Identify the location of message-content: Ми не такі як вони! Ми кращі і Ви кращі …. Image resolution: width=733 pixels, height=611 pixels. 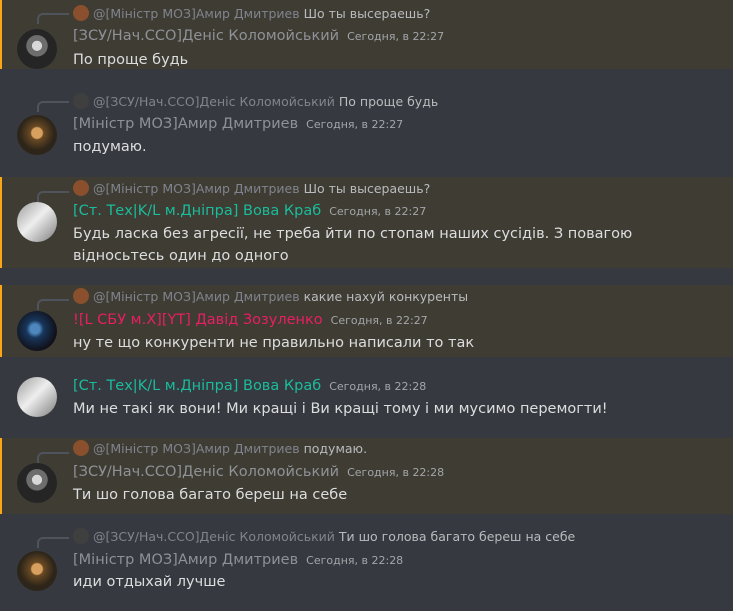
(340, 409).